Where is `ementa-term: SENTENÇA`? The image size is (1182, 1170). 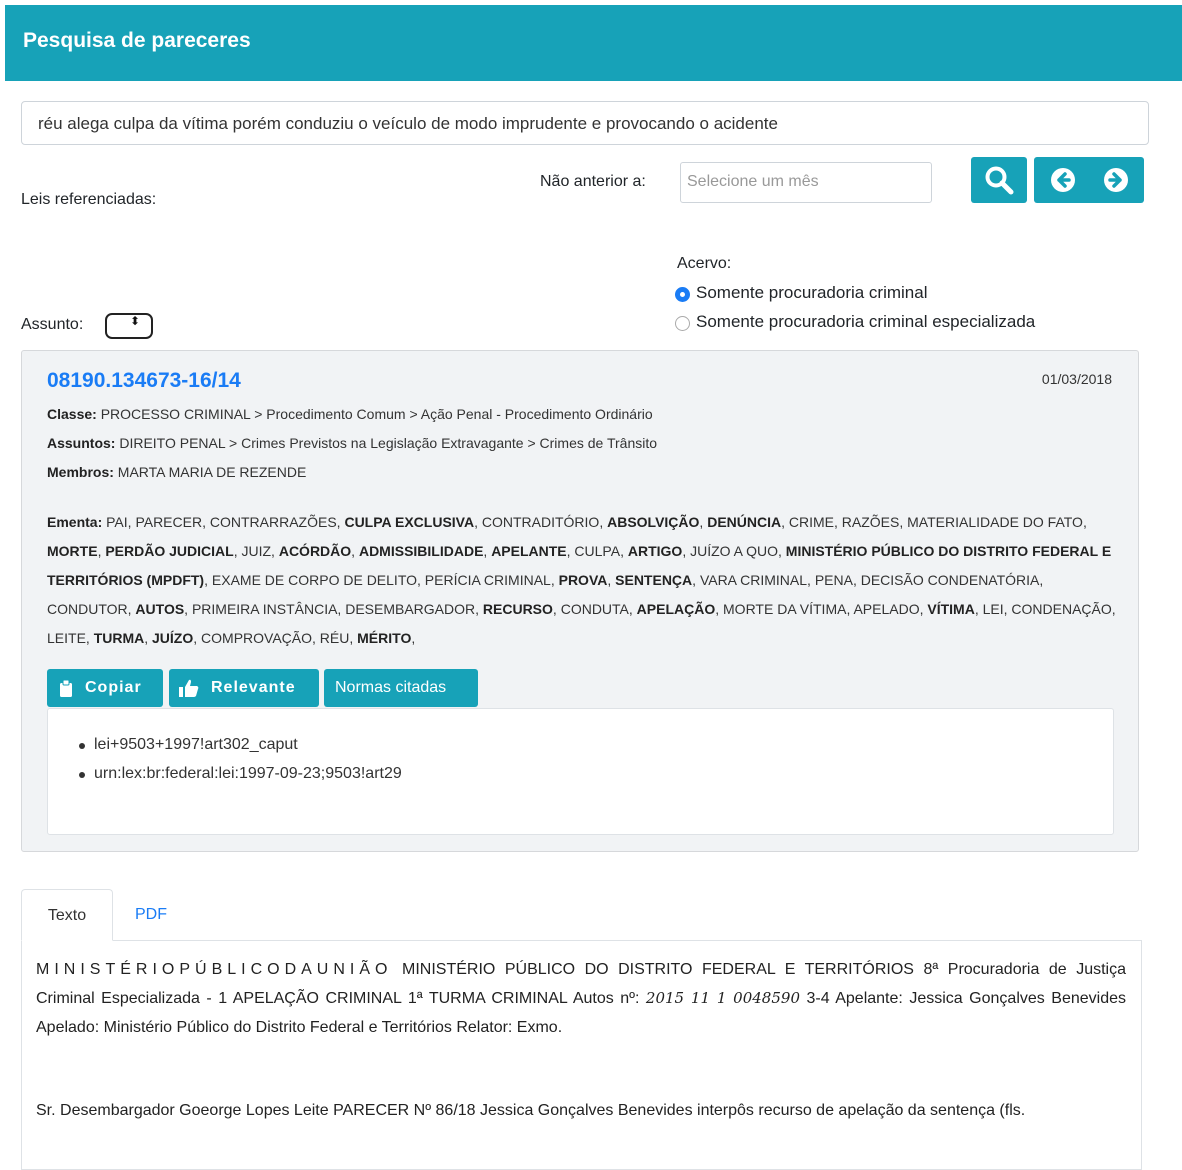
ementa-term: SENTENÇA is located at coordinates (654, 580).